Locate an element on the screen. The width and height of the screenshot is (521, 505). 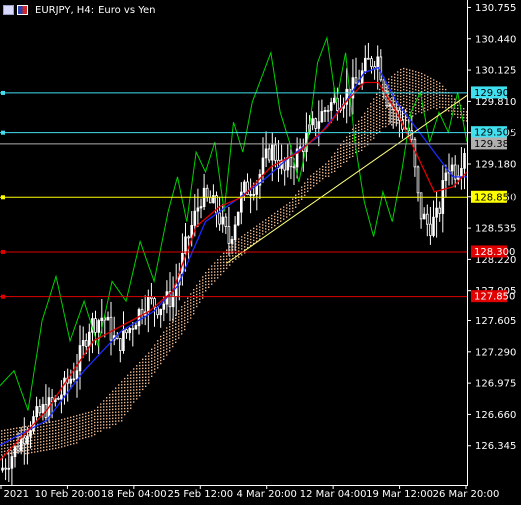
price-tick-label: 130.125 is located at coordinates (495, 71).